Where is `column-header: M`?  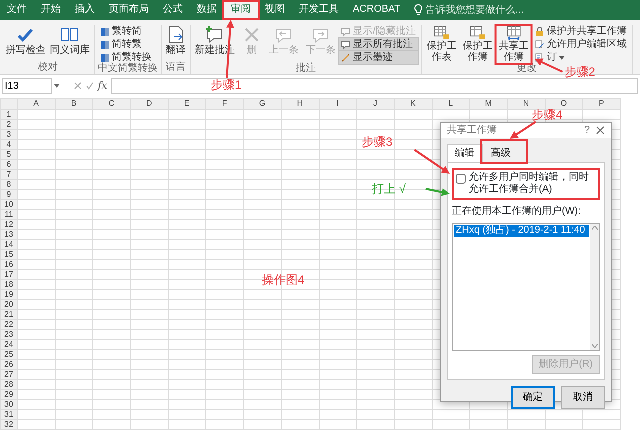
column-header: M is located at coordinates (489, 104).